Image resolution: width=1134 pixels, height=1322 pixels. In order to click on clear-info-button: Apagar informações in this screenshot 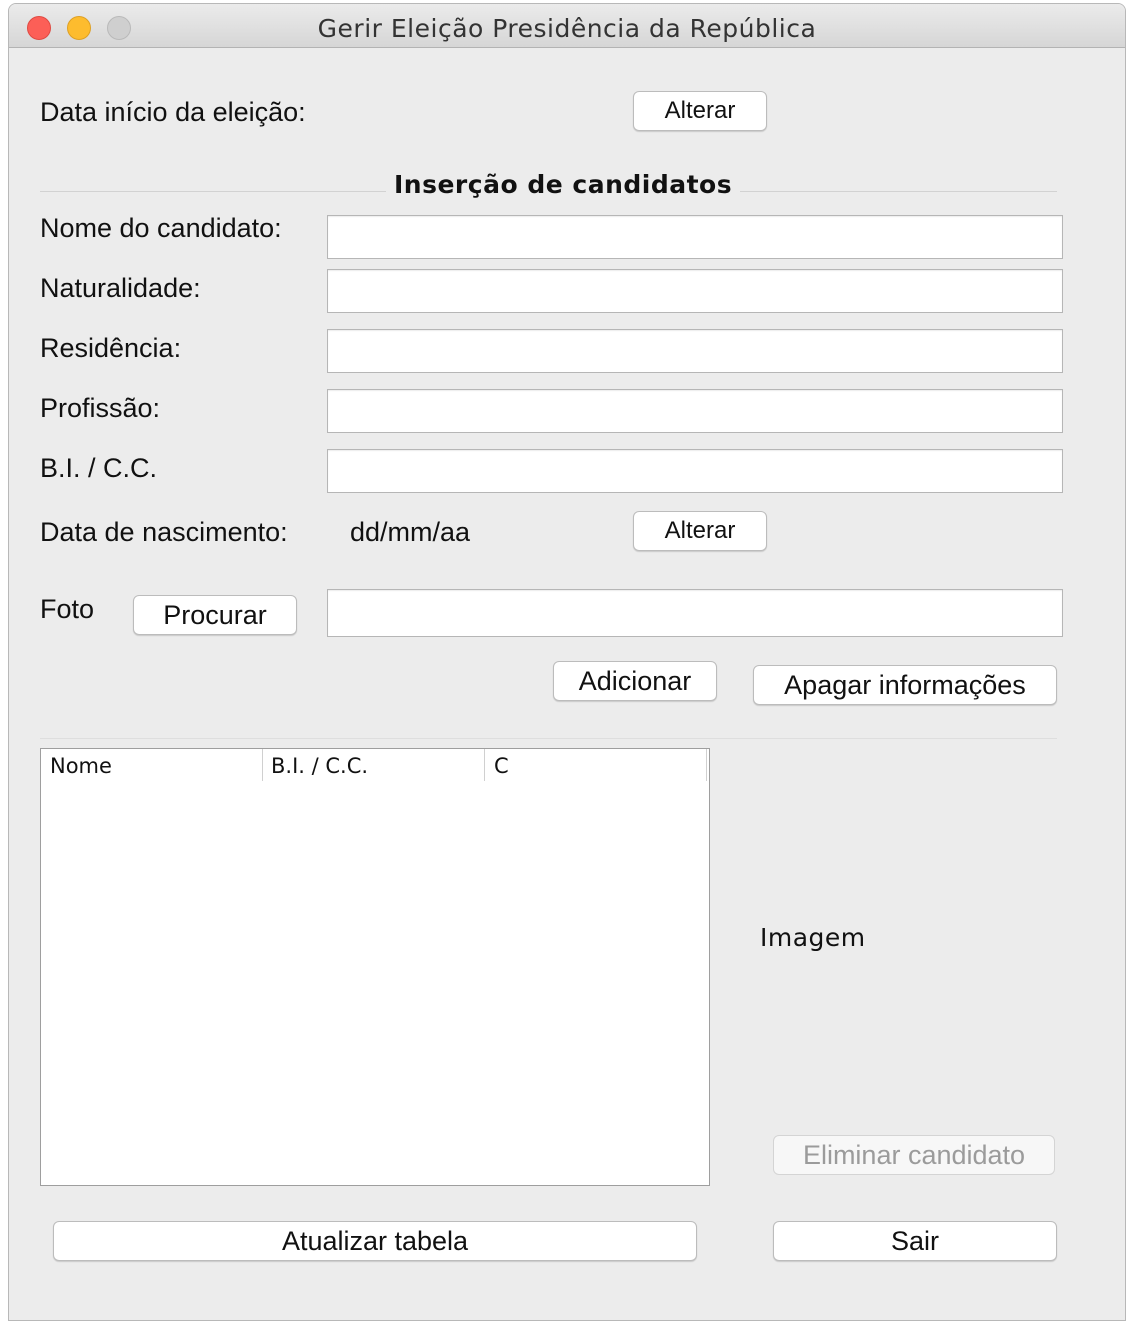, I will do `click(905, 685)`.